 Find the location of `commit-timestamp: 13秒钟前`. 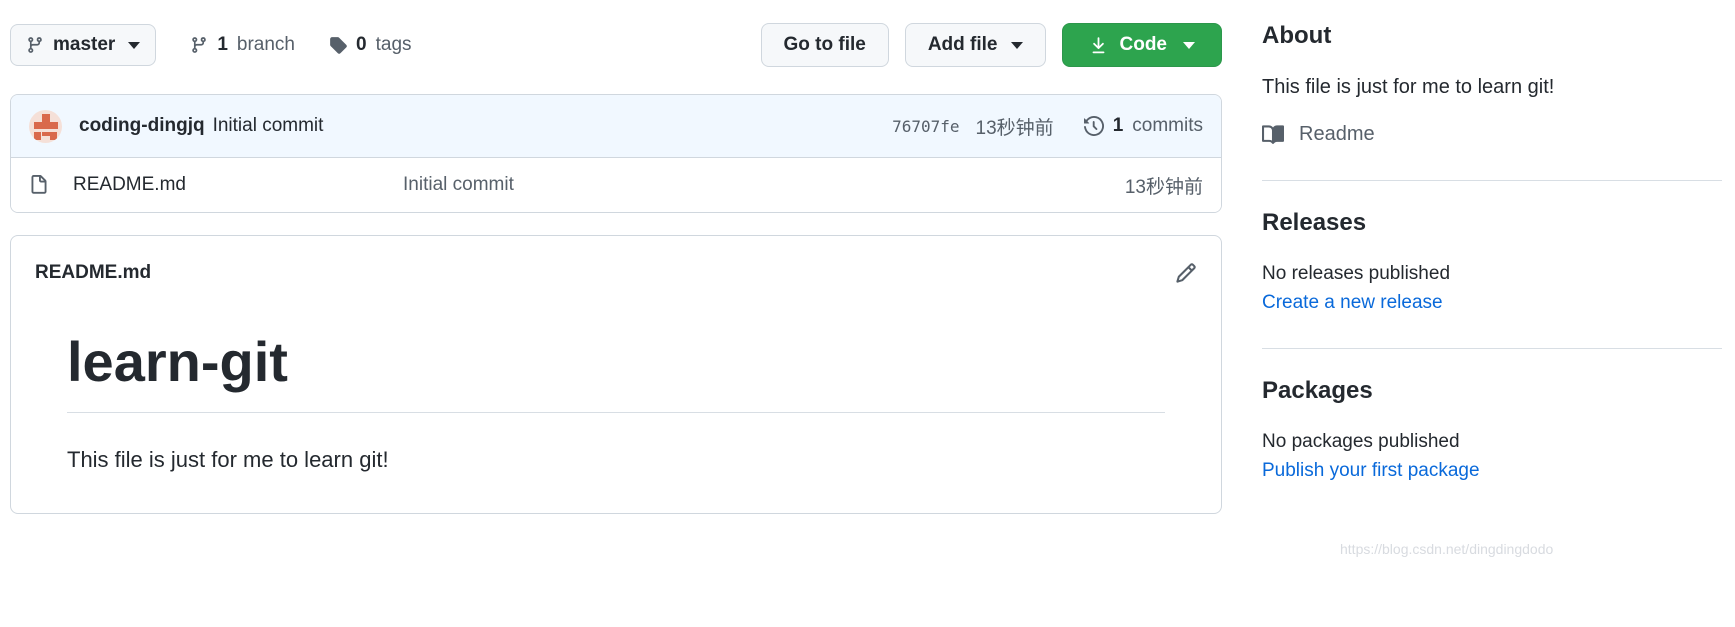

commit-timestamp: 13秒钟前 is located at coordinates (1014, 128).